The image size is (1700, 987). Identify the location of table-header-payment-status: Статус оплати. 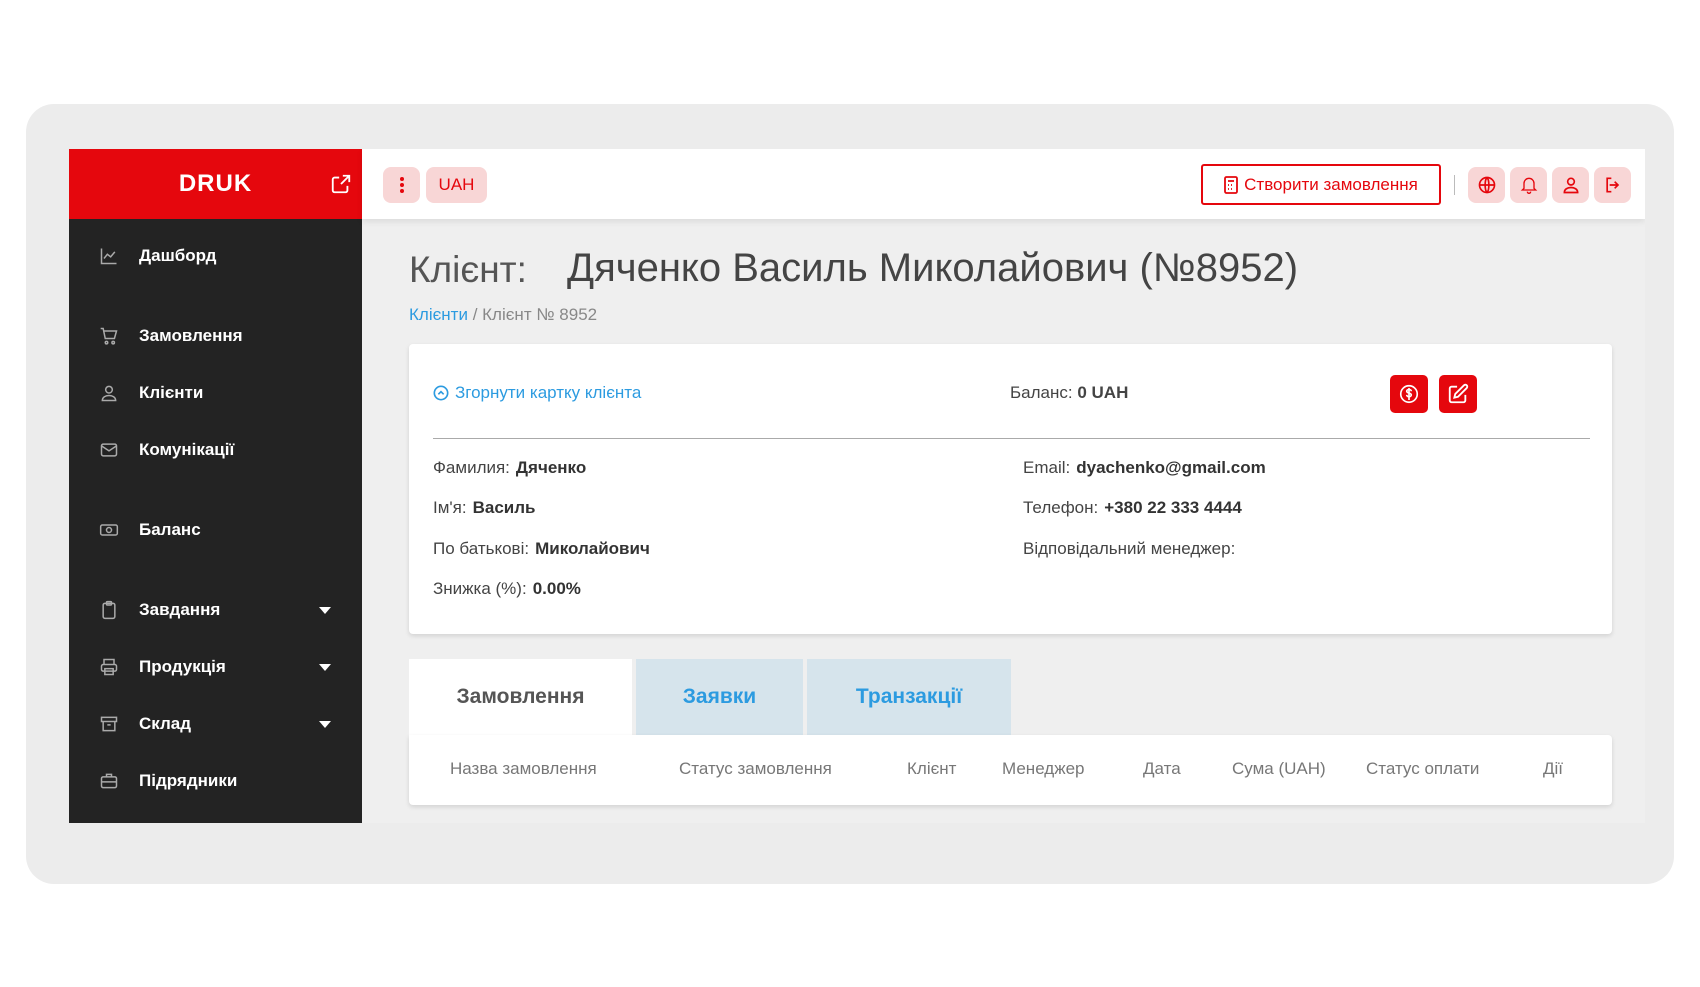
(1422, 769).